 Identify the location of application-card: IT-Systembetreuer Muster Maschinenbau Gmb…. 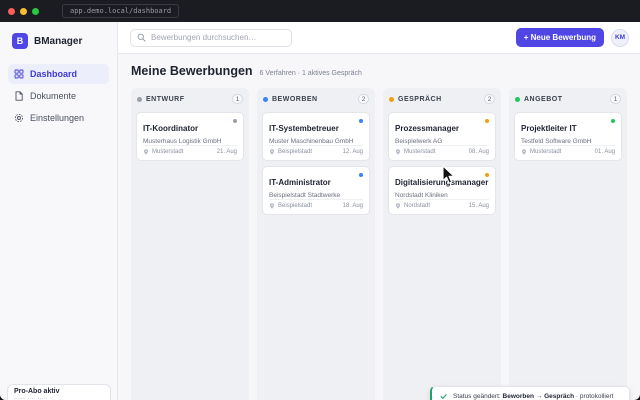
(316, 136).